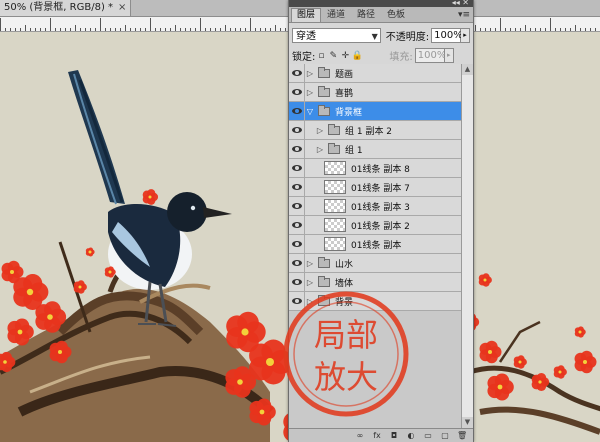 The image size is (600, 442). Describe the element at coordinates (366, 15) in the screenshot. I see `tab-paths: 路径` at that location.